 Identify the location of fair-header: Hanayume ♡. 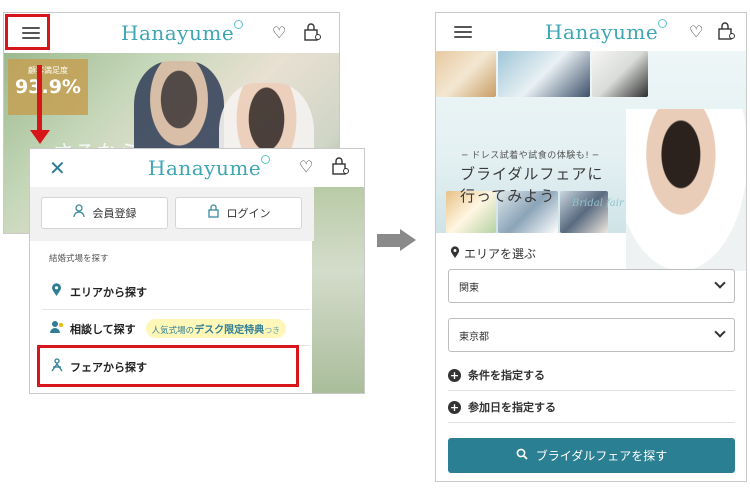
(591, 32).